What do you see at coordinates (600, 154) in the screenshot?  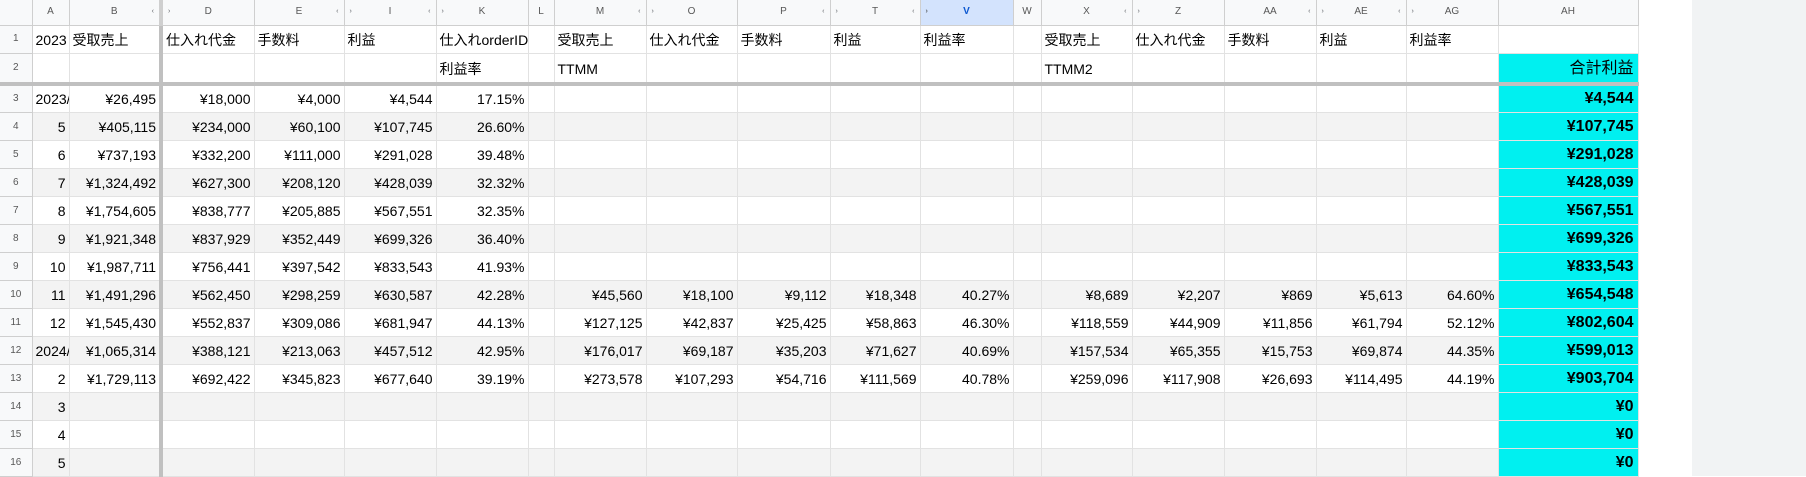 I see `cell-m5` at bounding box center [600, 154].